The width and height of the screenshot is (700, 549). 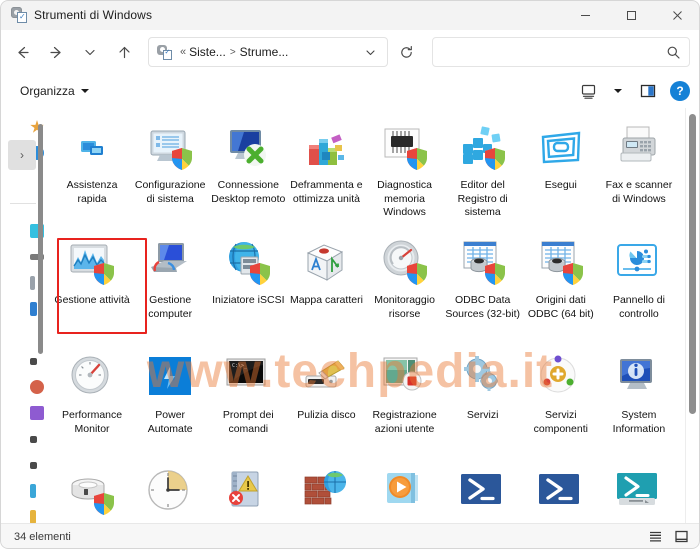 What do you see at coordinates (170, 148) in the screenshot?
I see `system-configuration-icon` at bounding box center [170, 148].